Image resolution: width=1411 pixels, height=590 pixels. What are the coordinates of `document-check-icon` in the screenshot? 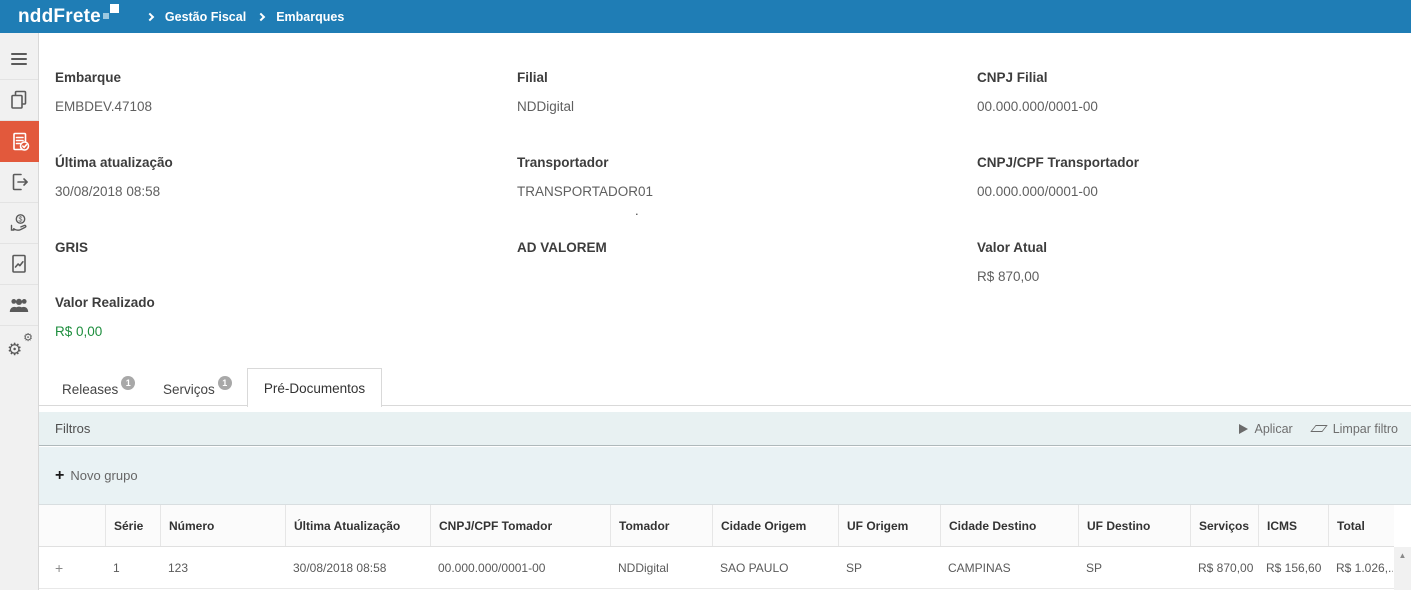 It's located at (20, 141).